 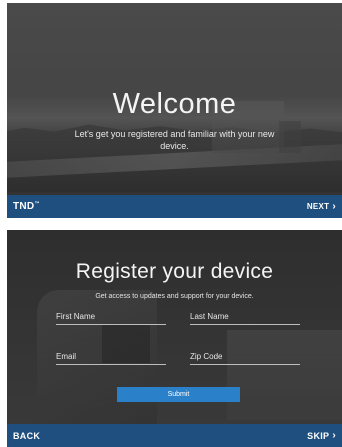 What do you see at coordinates (178, 394) in the screenshot?
I see `submit-button: Submit` at bounding box center [178, 394].